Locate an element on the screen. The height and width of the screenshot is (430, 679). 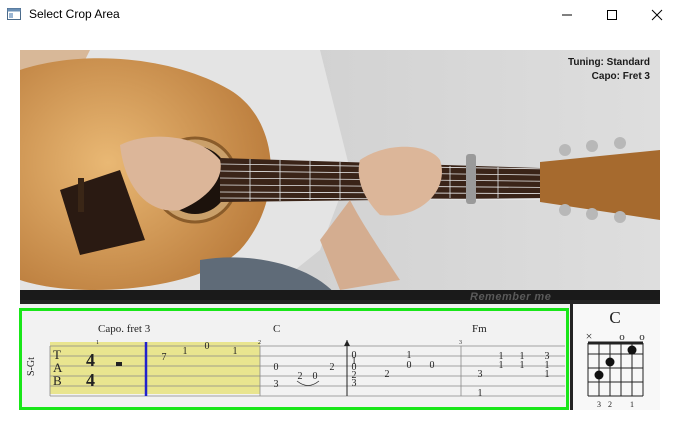
app-icon is located at coordinates (14, 14).